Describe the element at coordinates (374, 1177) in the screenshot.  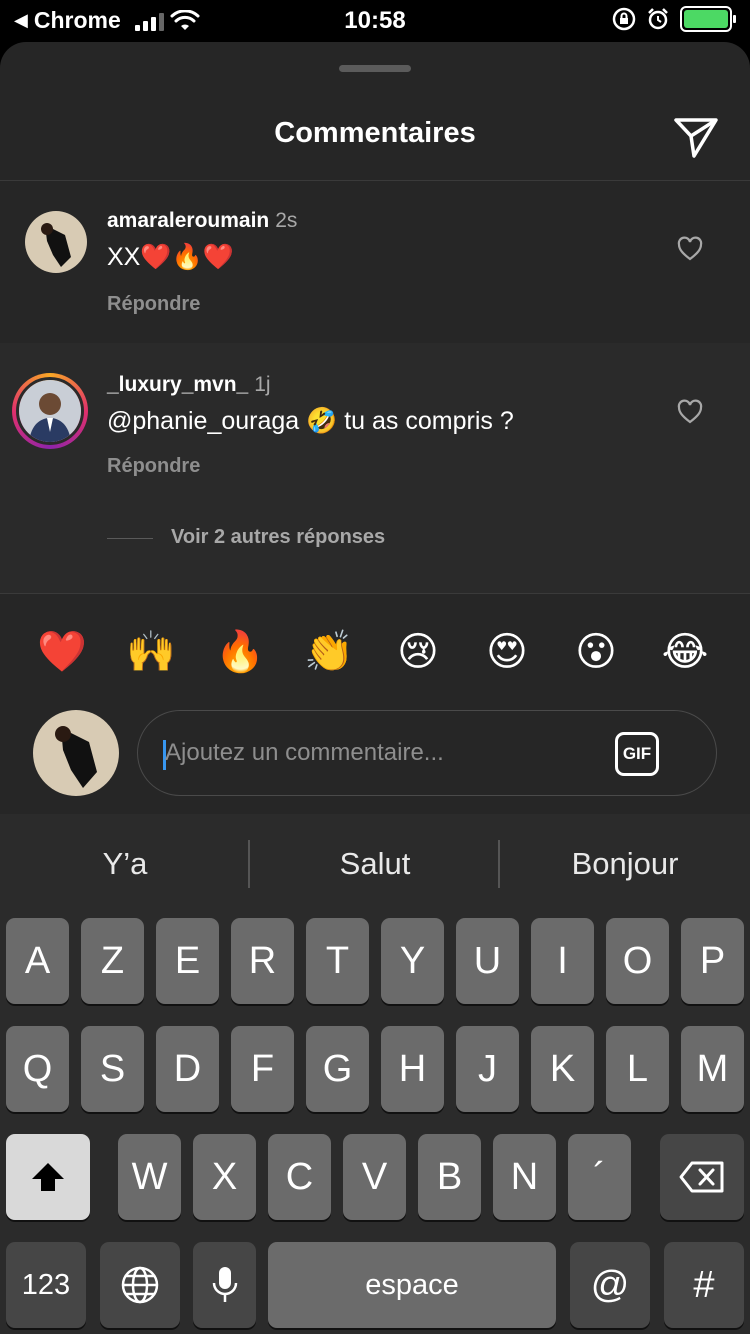
I see `key-v: V` at that location.